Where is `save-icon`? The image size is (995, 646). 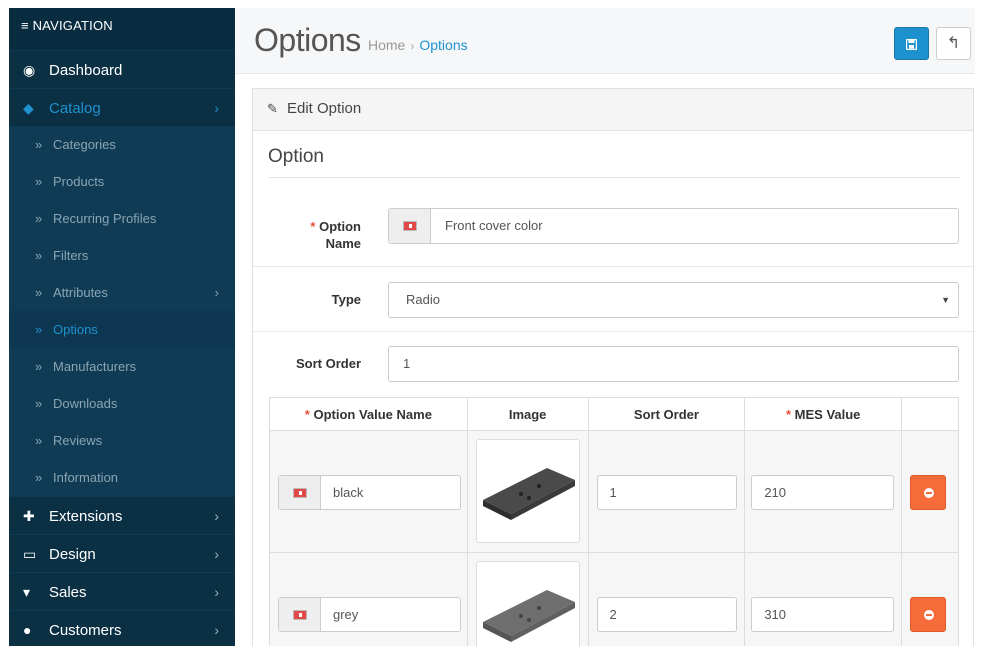 save-icon is located at coordinates (911, 44).